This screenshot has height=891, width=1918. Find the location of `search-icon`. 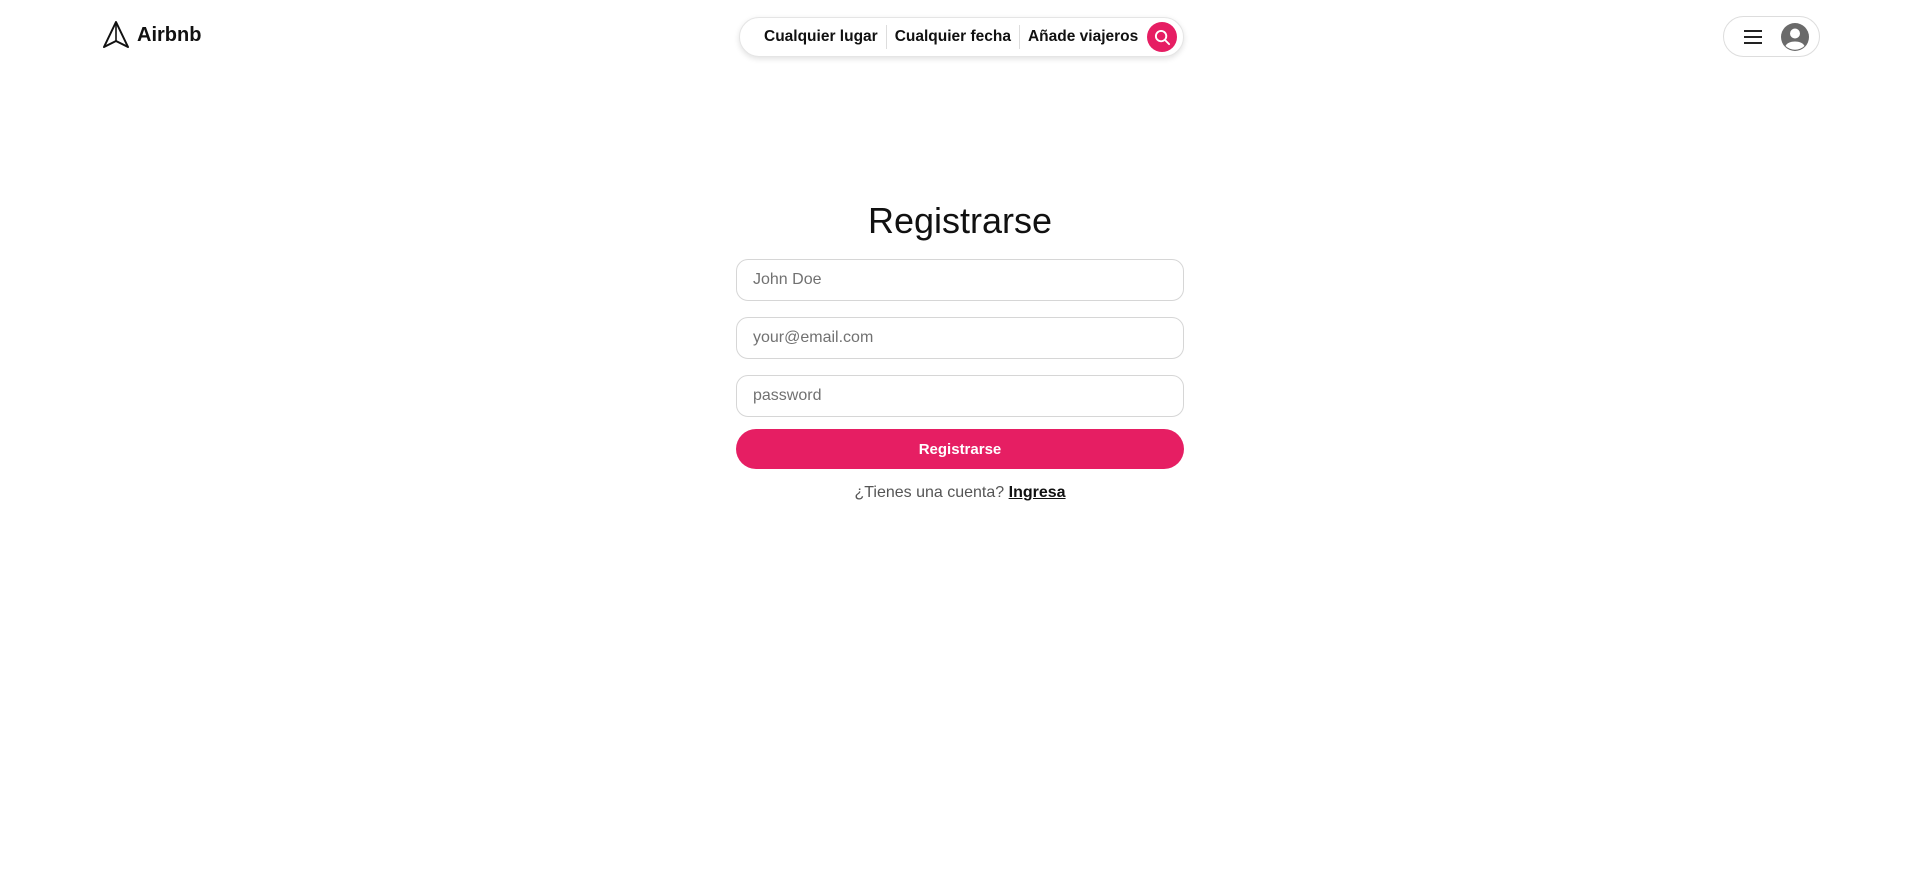

search-icon is located at coordinates (1162, 37).